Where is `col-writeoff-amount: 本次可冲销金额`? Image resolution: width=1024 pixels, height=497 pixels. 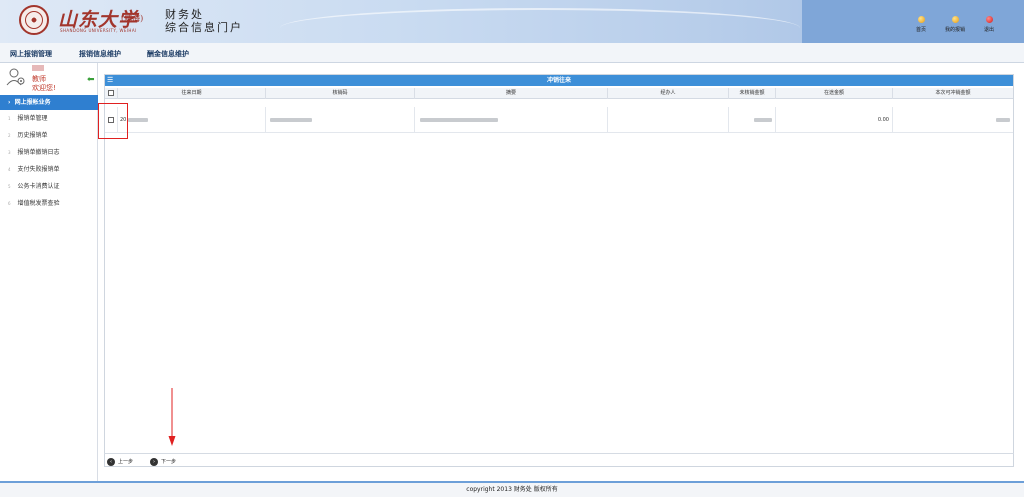
col-writeoff-amount: 本次可冲销金额 is located at coordinates (952, 93).